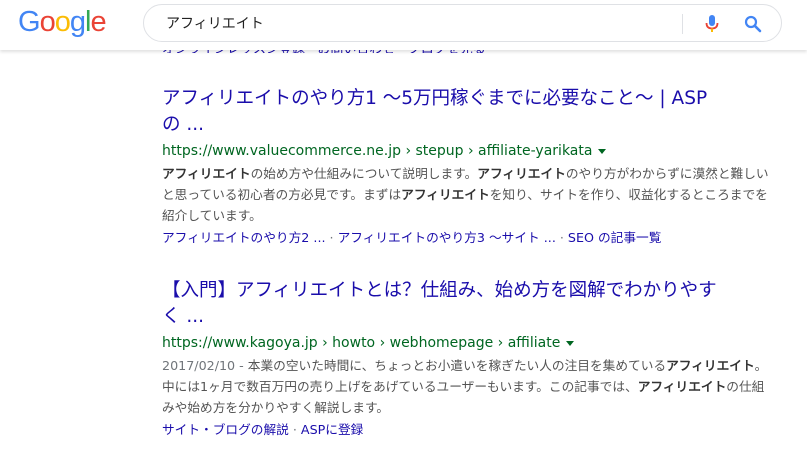 Image resolution: width=807 pixels, height=453 pixels. Describe the element at coordinates (712, 24) in the screenshot. I see `microphone-icon` at that location.